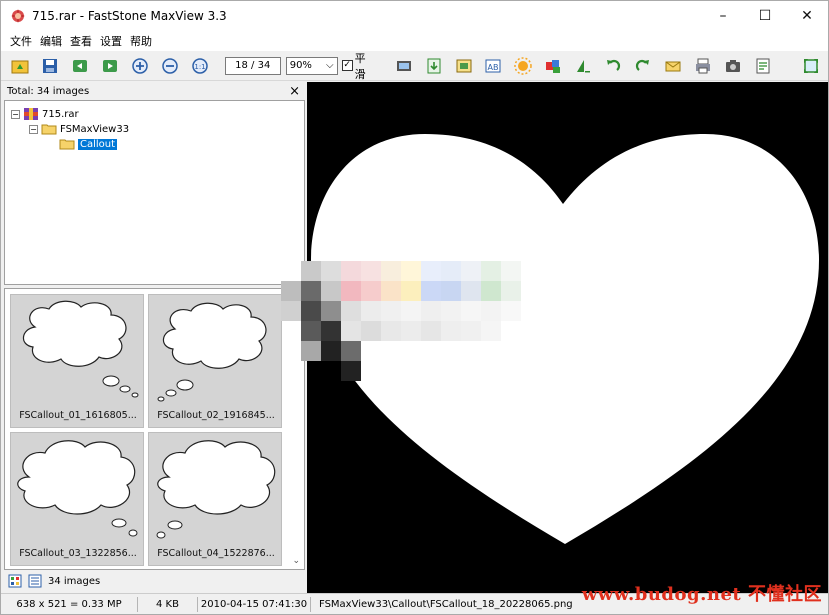  I want to click on tree-node-fsmaxview33: − FSMaxView33, so click(79, 129).